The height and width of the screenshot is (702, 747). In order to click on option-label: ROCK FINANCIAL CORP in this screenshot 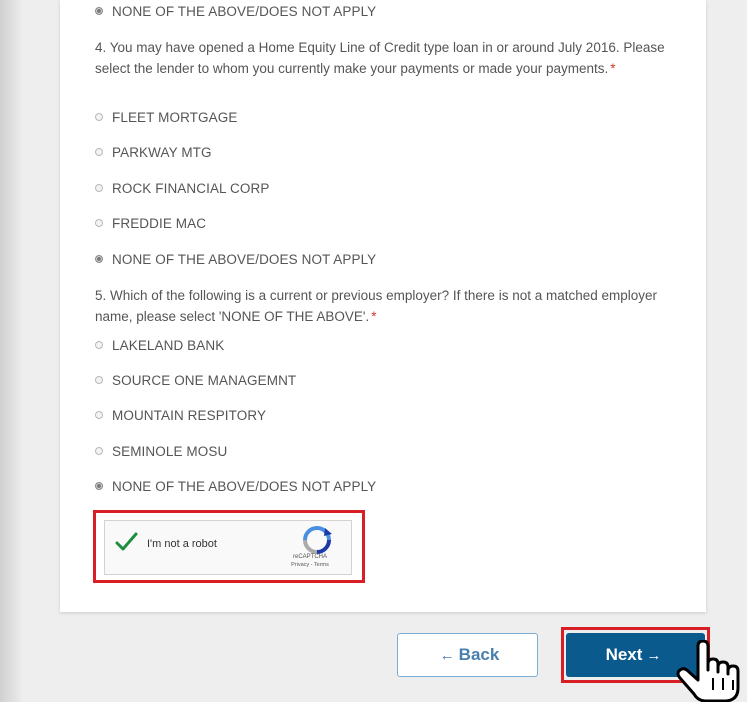, I will do `click(191, 188)`.